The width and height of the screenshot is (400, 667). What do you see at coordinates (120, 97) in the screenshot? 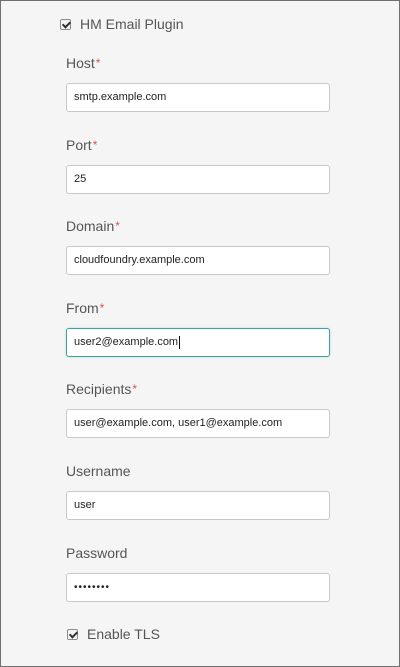
I see `host-value: smtp.example.com` at bounding box center [120, 97].